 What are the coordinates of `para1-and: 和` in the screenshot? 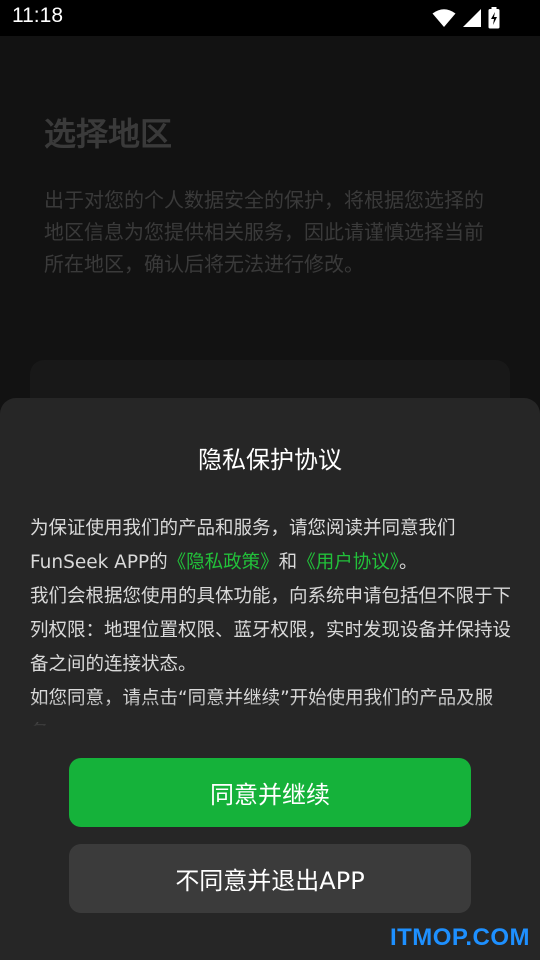 It's located at (288, 562).